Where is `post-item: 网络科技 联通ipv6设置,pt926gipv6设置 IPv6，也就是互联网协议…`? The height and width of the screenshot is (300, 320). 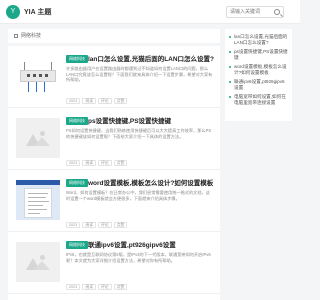 post-item: 网络科技 联通ipv6设置,pt926gipv6设置 IPv6，也就是互联网协议… is located at coordinates (114, 263).